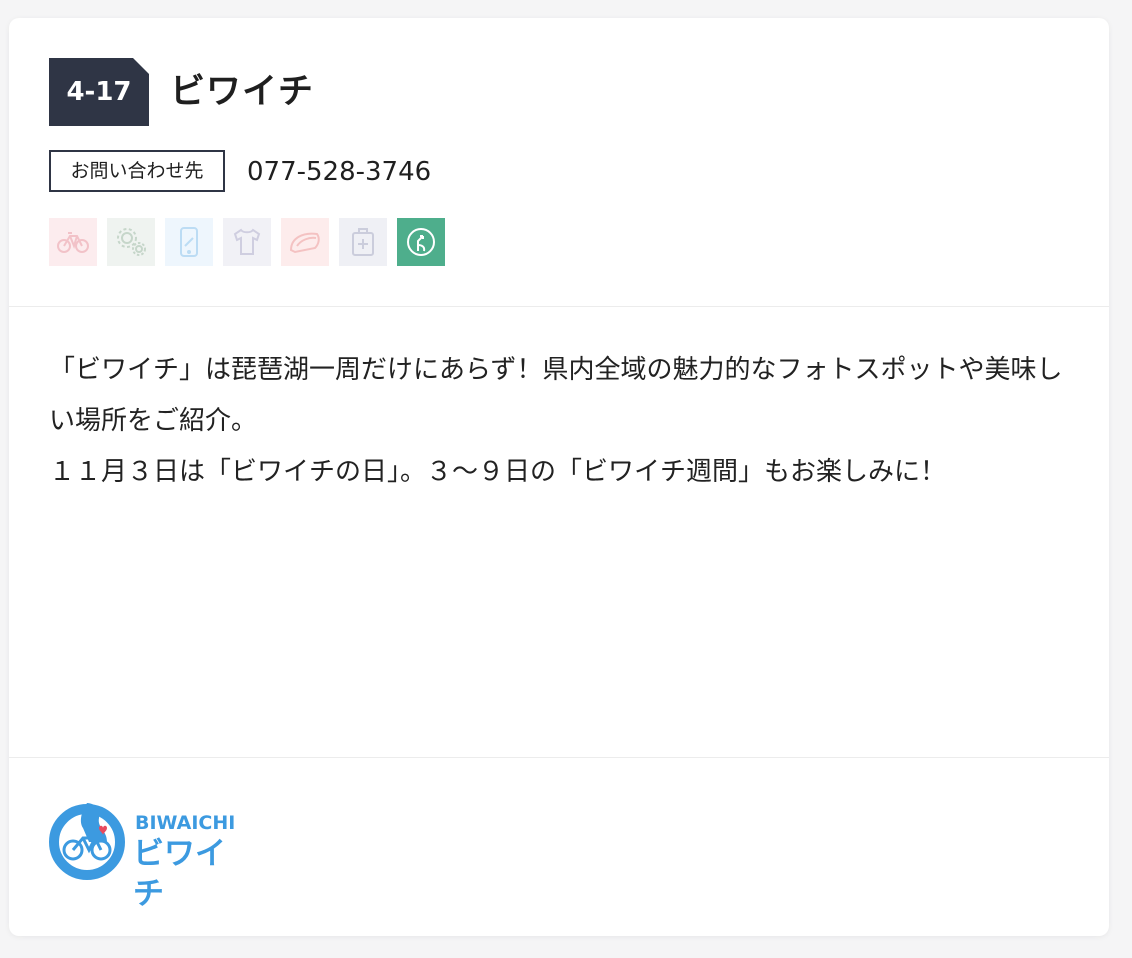 This screenshot has height=958, width=1132. I want to click on route-sign-icon, so click(421, 242).